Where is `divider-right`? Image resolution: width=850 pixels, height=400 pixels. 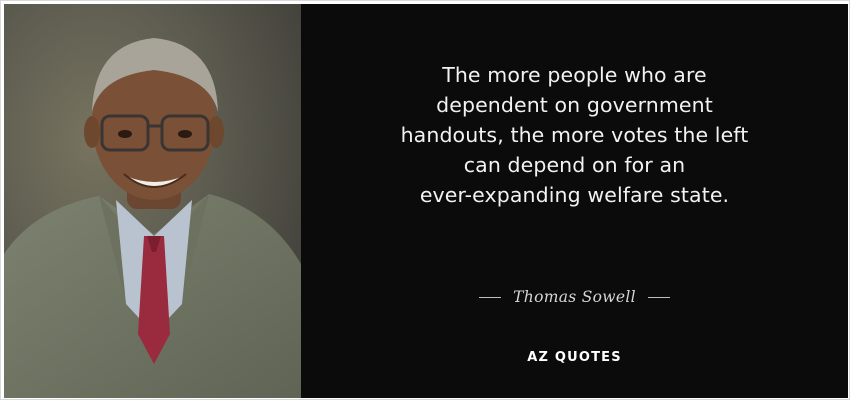 divider-right is located at coordinates (658, 297).